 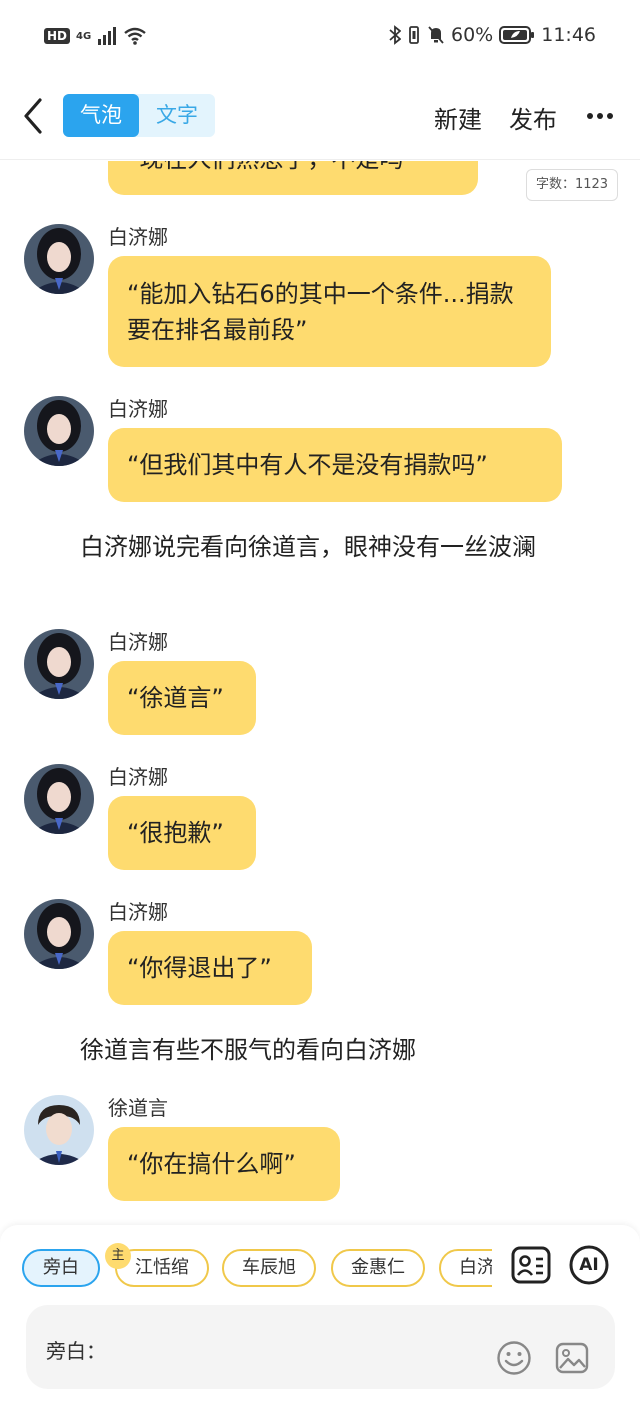 What do you see at coordinates (304, 547) in the screenshot?
I see `narration-text: 白济娜说完看向徐道言，眼神没有一丝波澜` at bounding box center [304, 547].